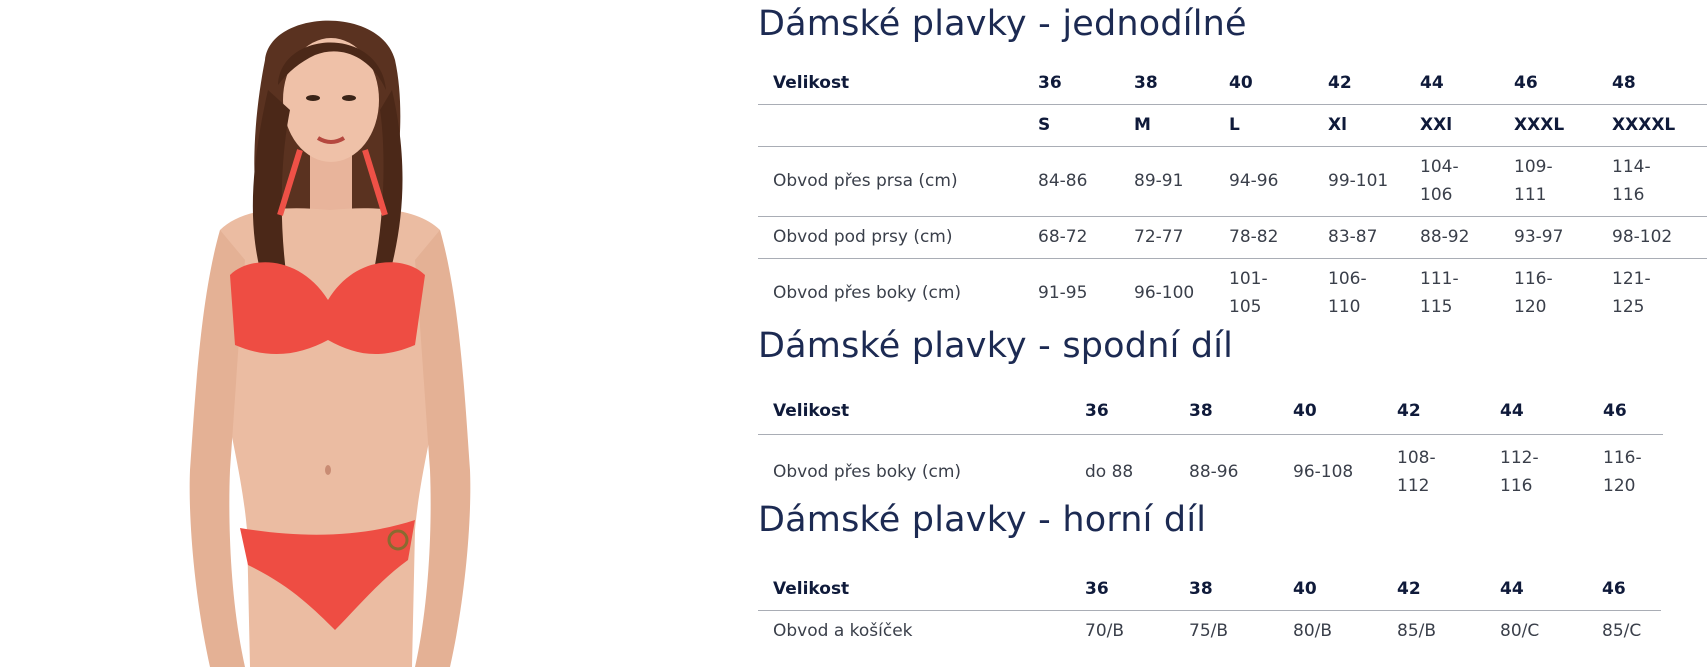 Image resolution: width=1707 pixels, height=667 pixels. I want to click on wrapped-value: 121-125, so click(1631, 293).